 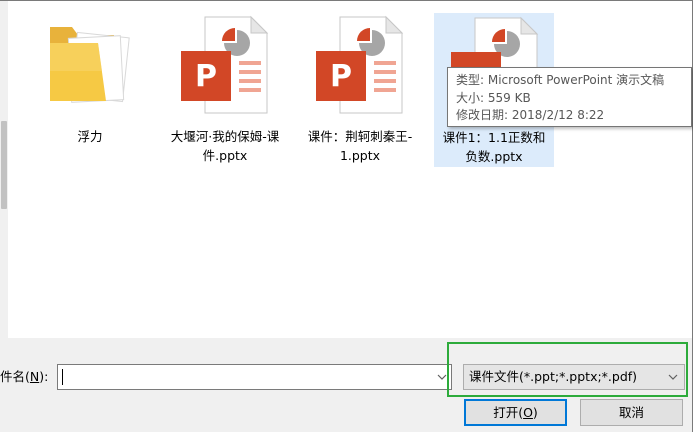 I want to click on open-button-accelerator: O, so click(x=528, y=412).